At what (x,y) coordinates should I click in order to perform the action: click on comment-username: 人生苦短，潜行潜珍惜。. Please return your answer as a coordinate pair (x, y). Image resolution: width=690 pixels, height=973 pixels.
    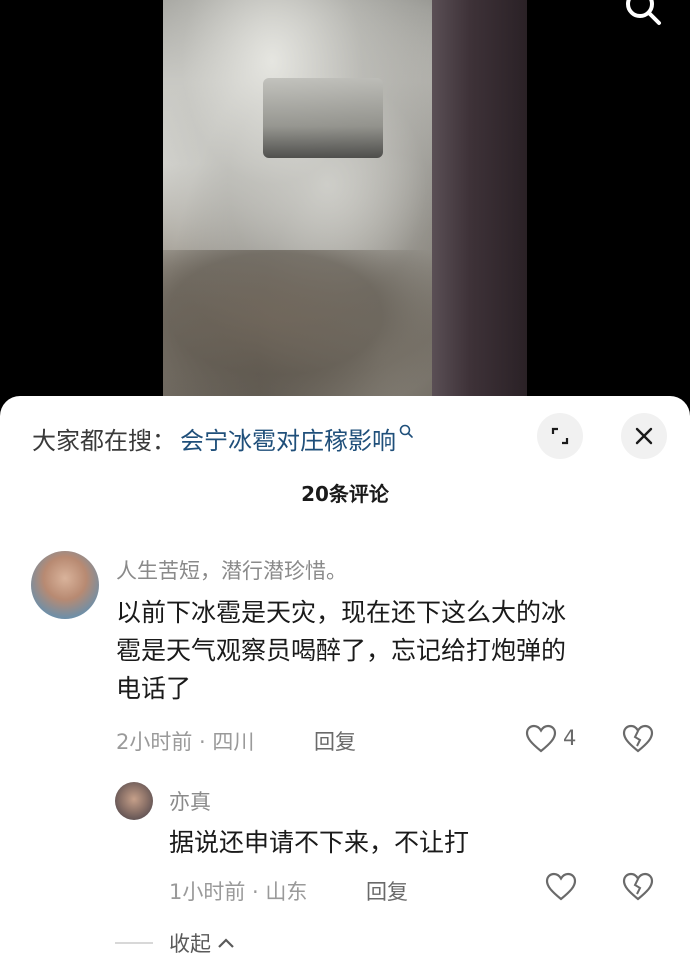
    Looking at the image, I should click on (231, 570).